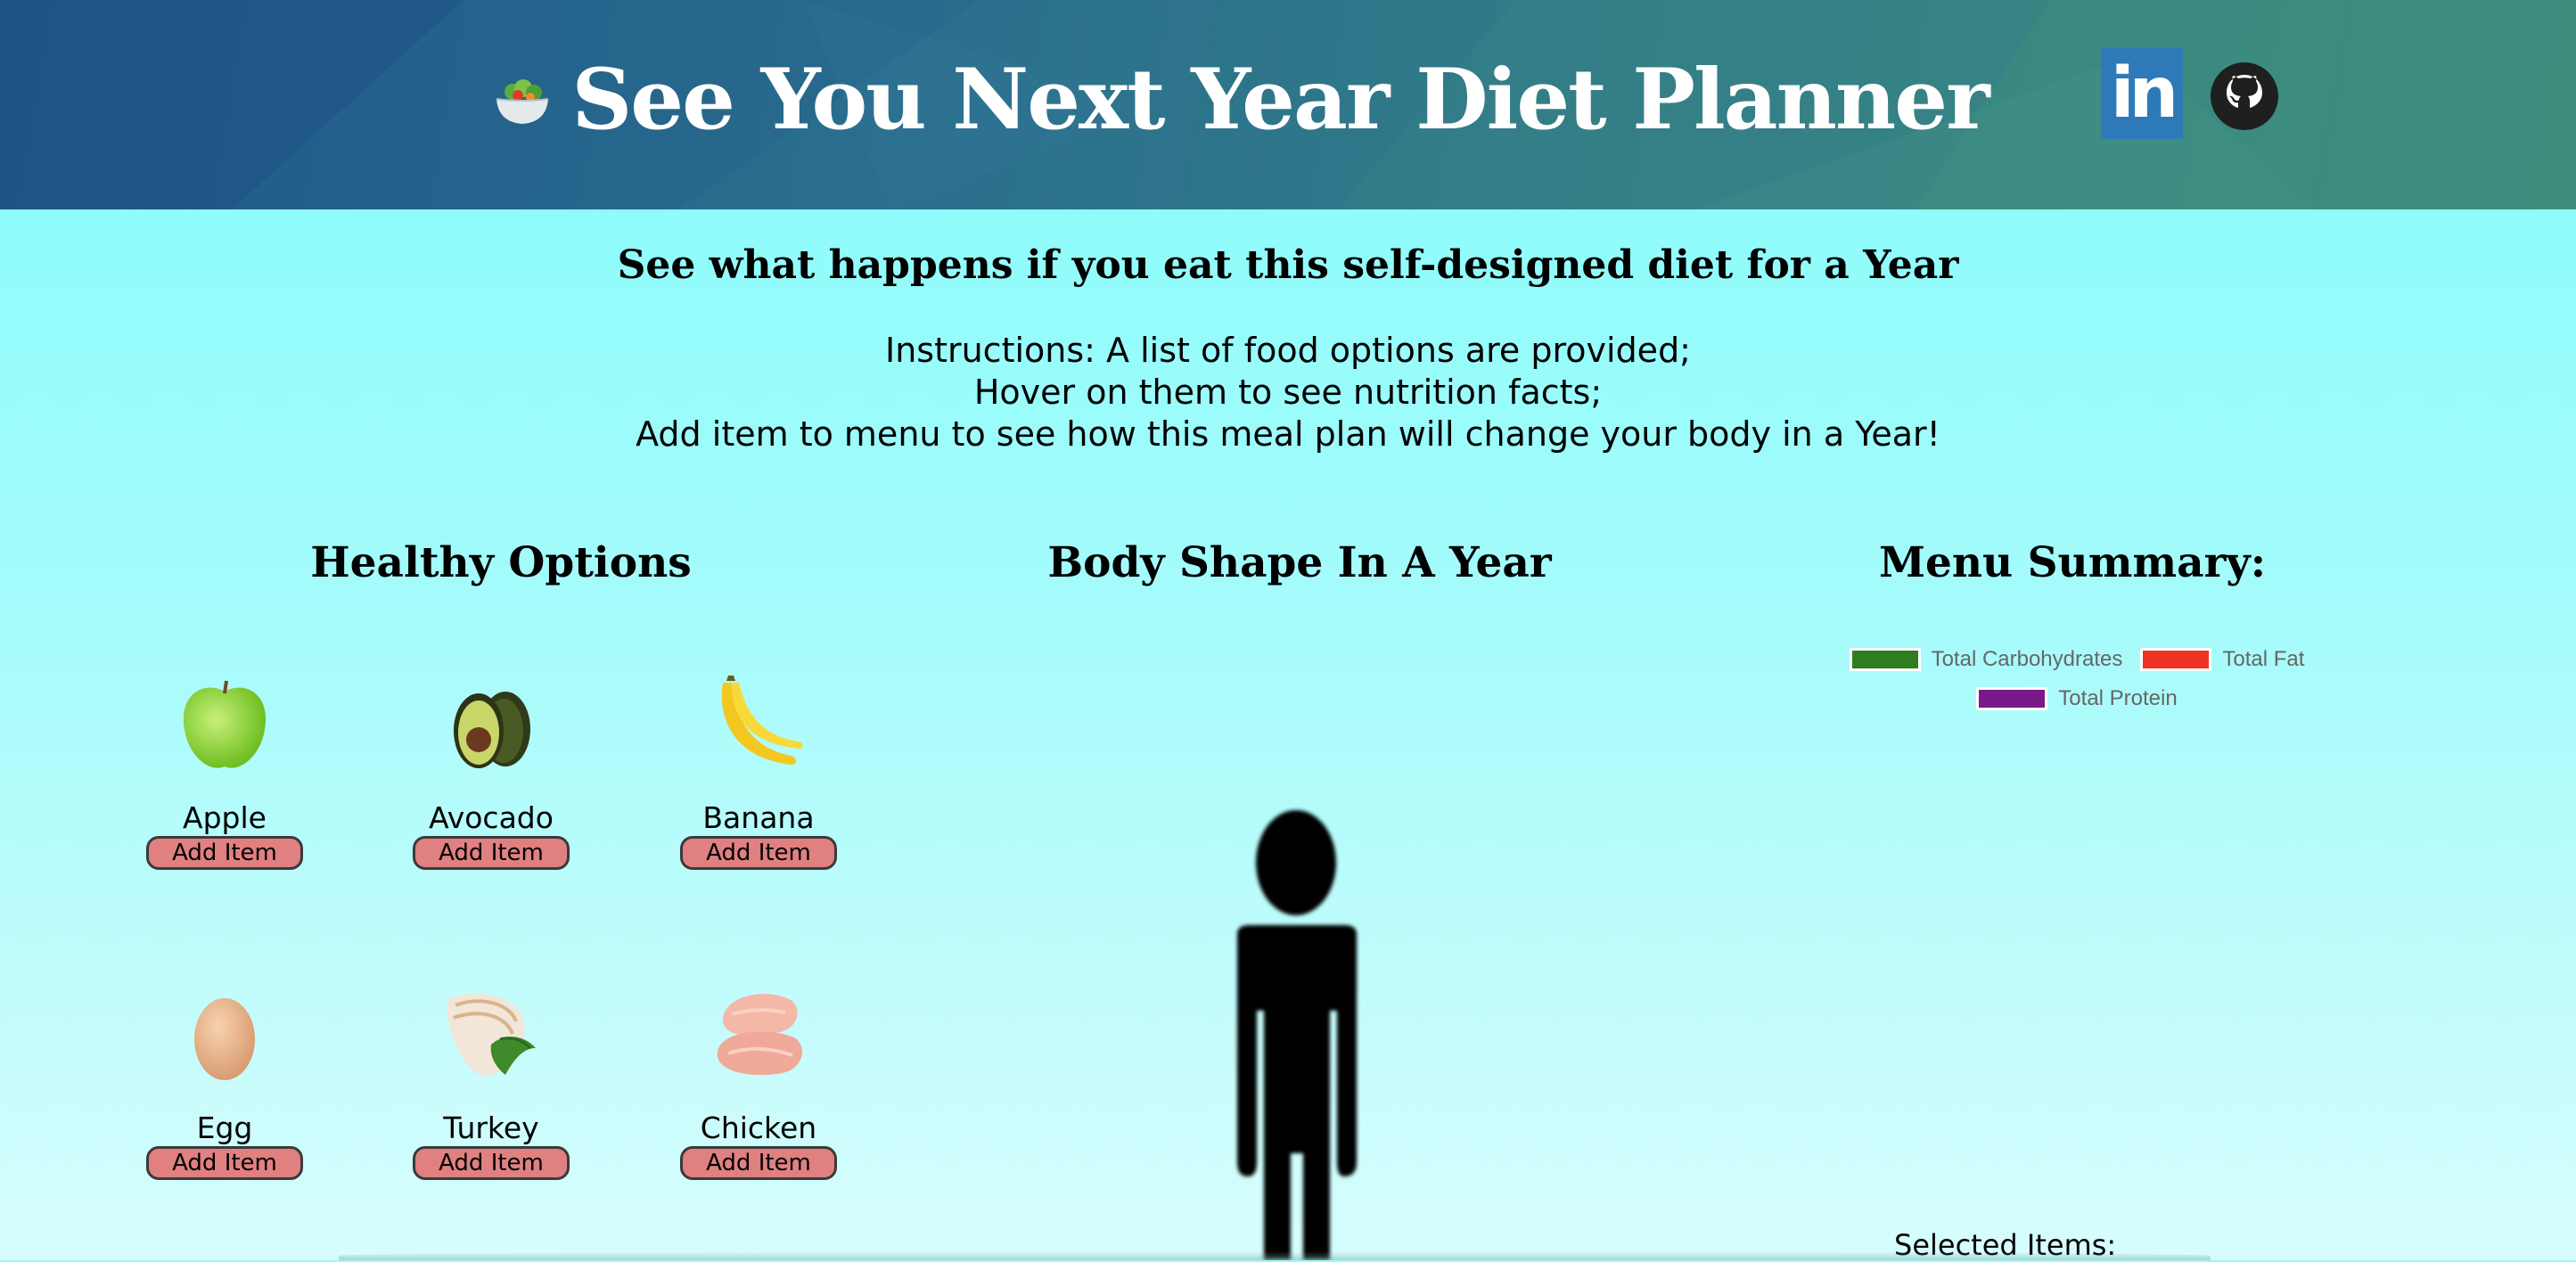 This screenshot has width=2576, height=1262. I want to click on legend-row: Total Carbohydrates Total Fat, so click(2077, 660).